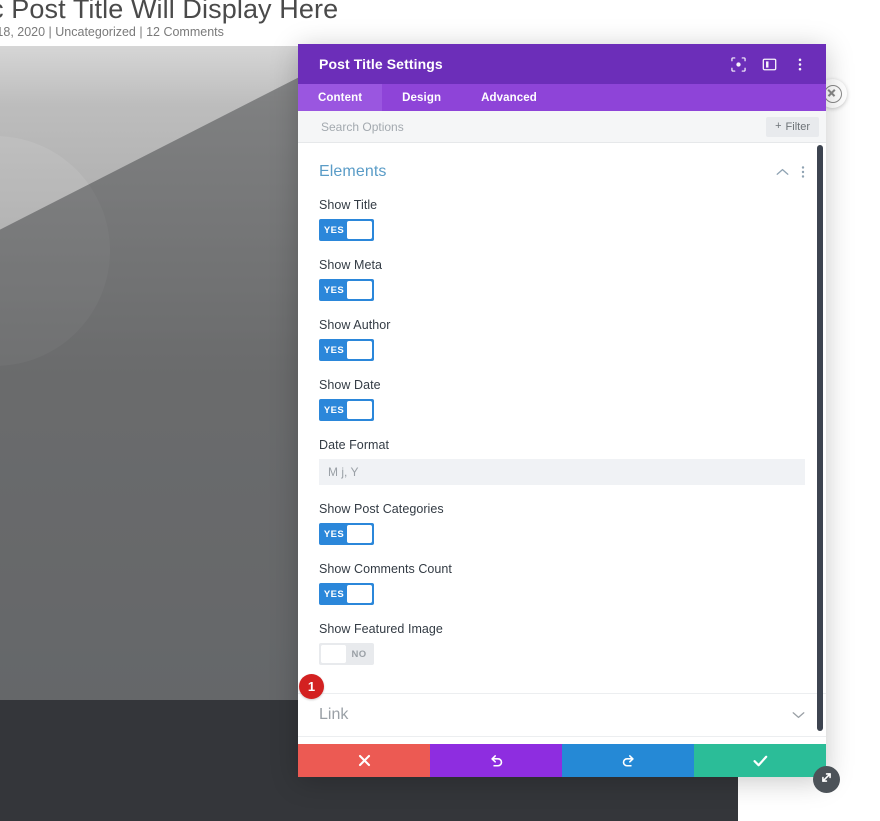  I want to click on undo-icon, so click(496, 760).